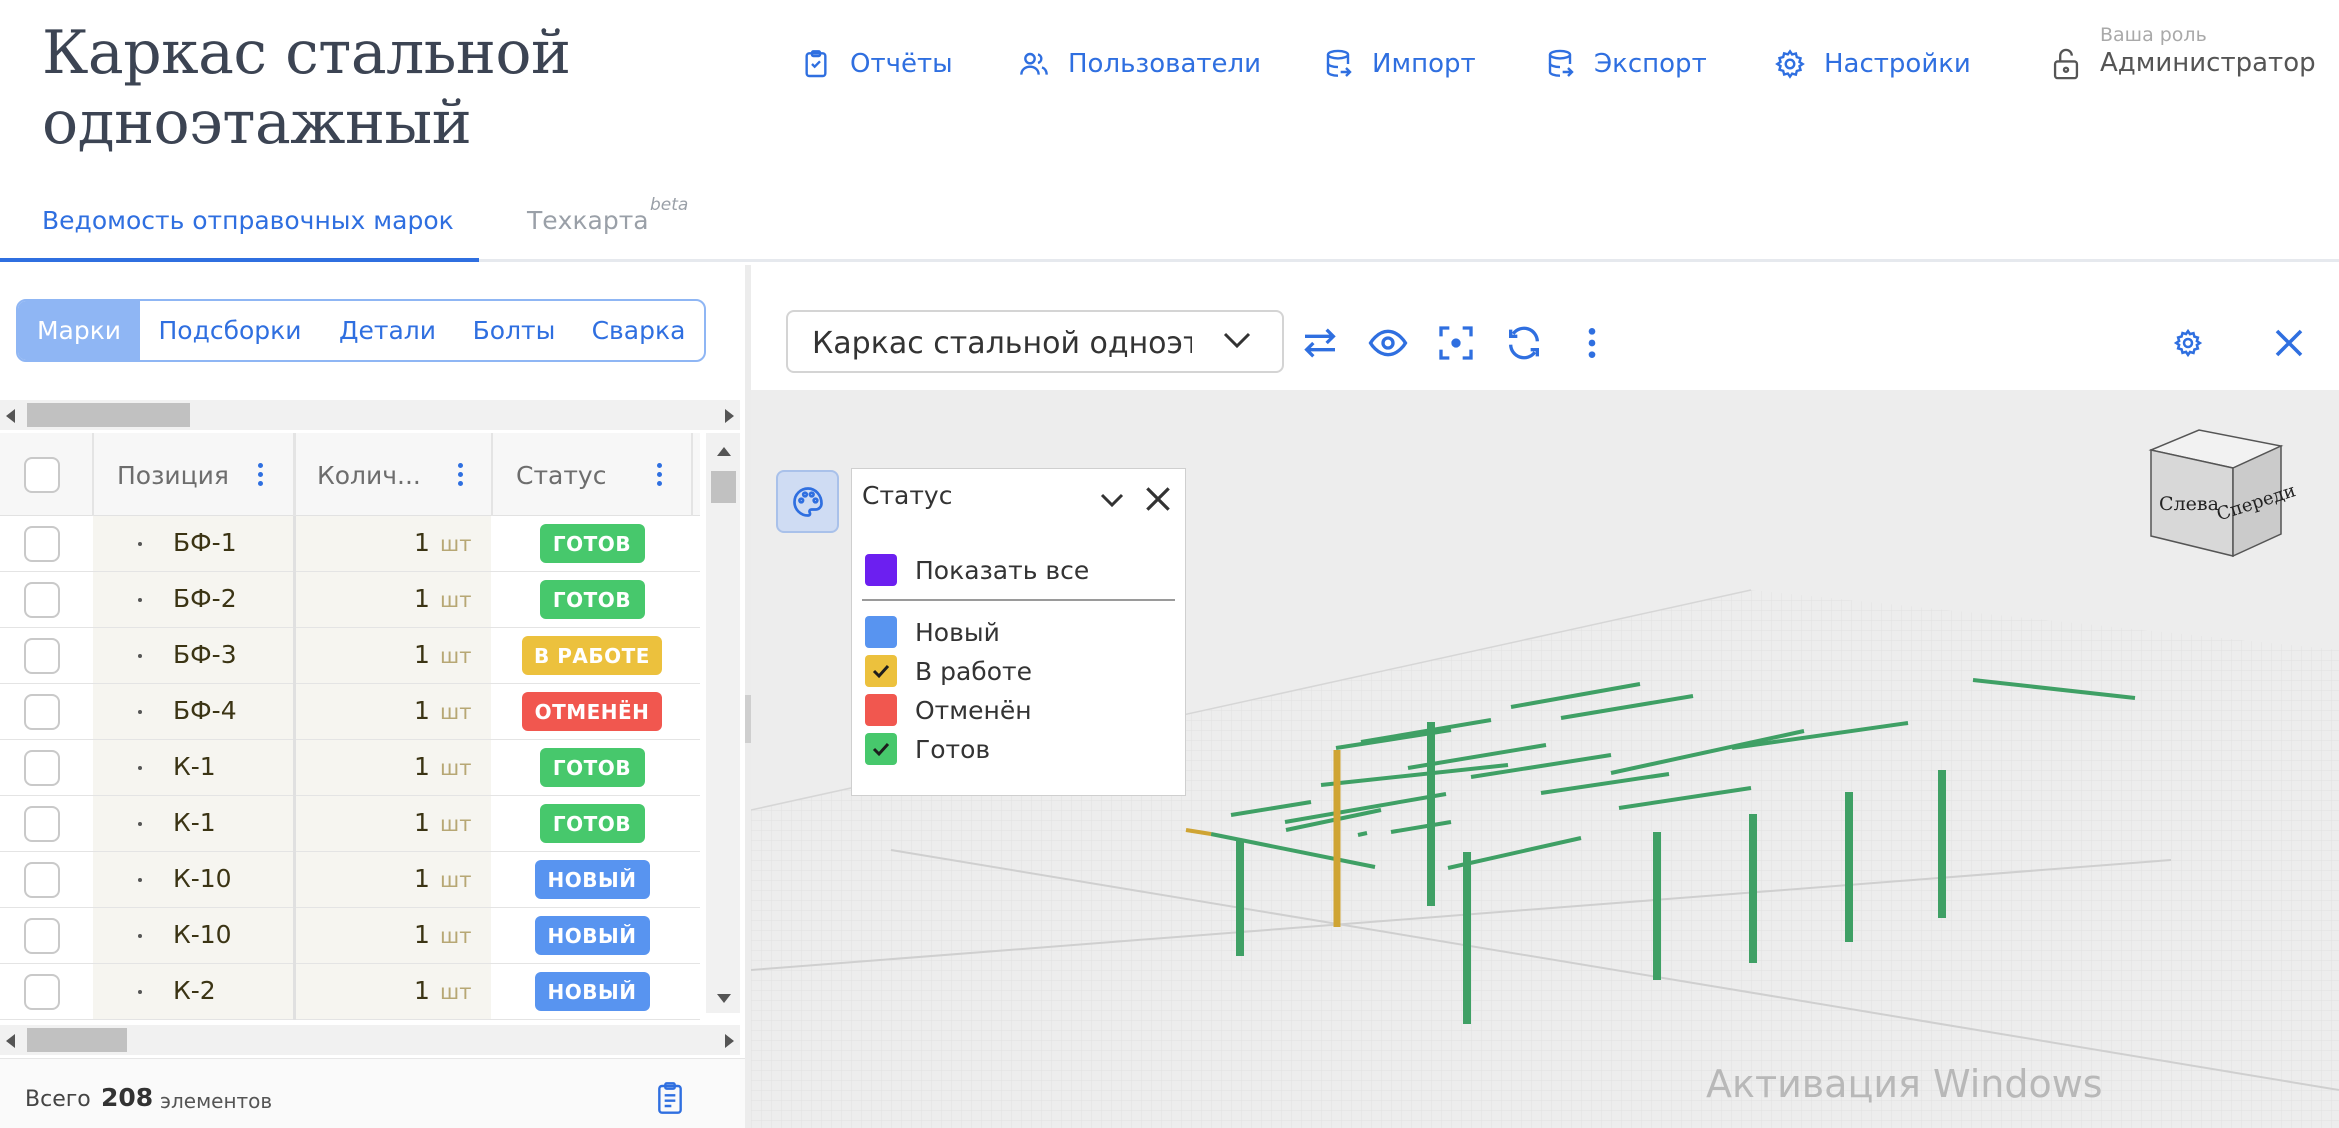  I want to click on table-top-scrollbar, so click(370, 415).